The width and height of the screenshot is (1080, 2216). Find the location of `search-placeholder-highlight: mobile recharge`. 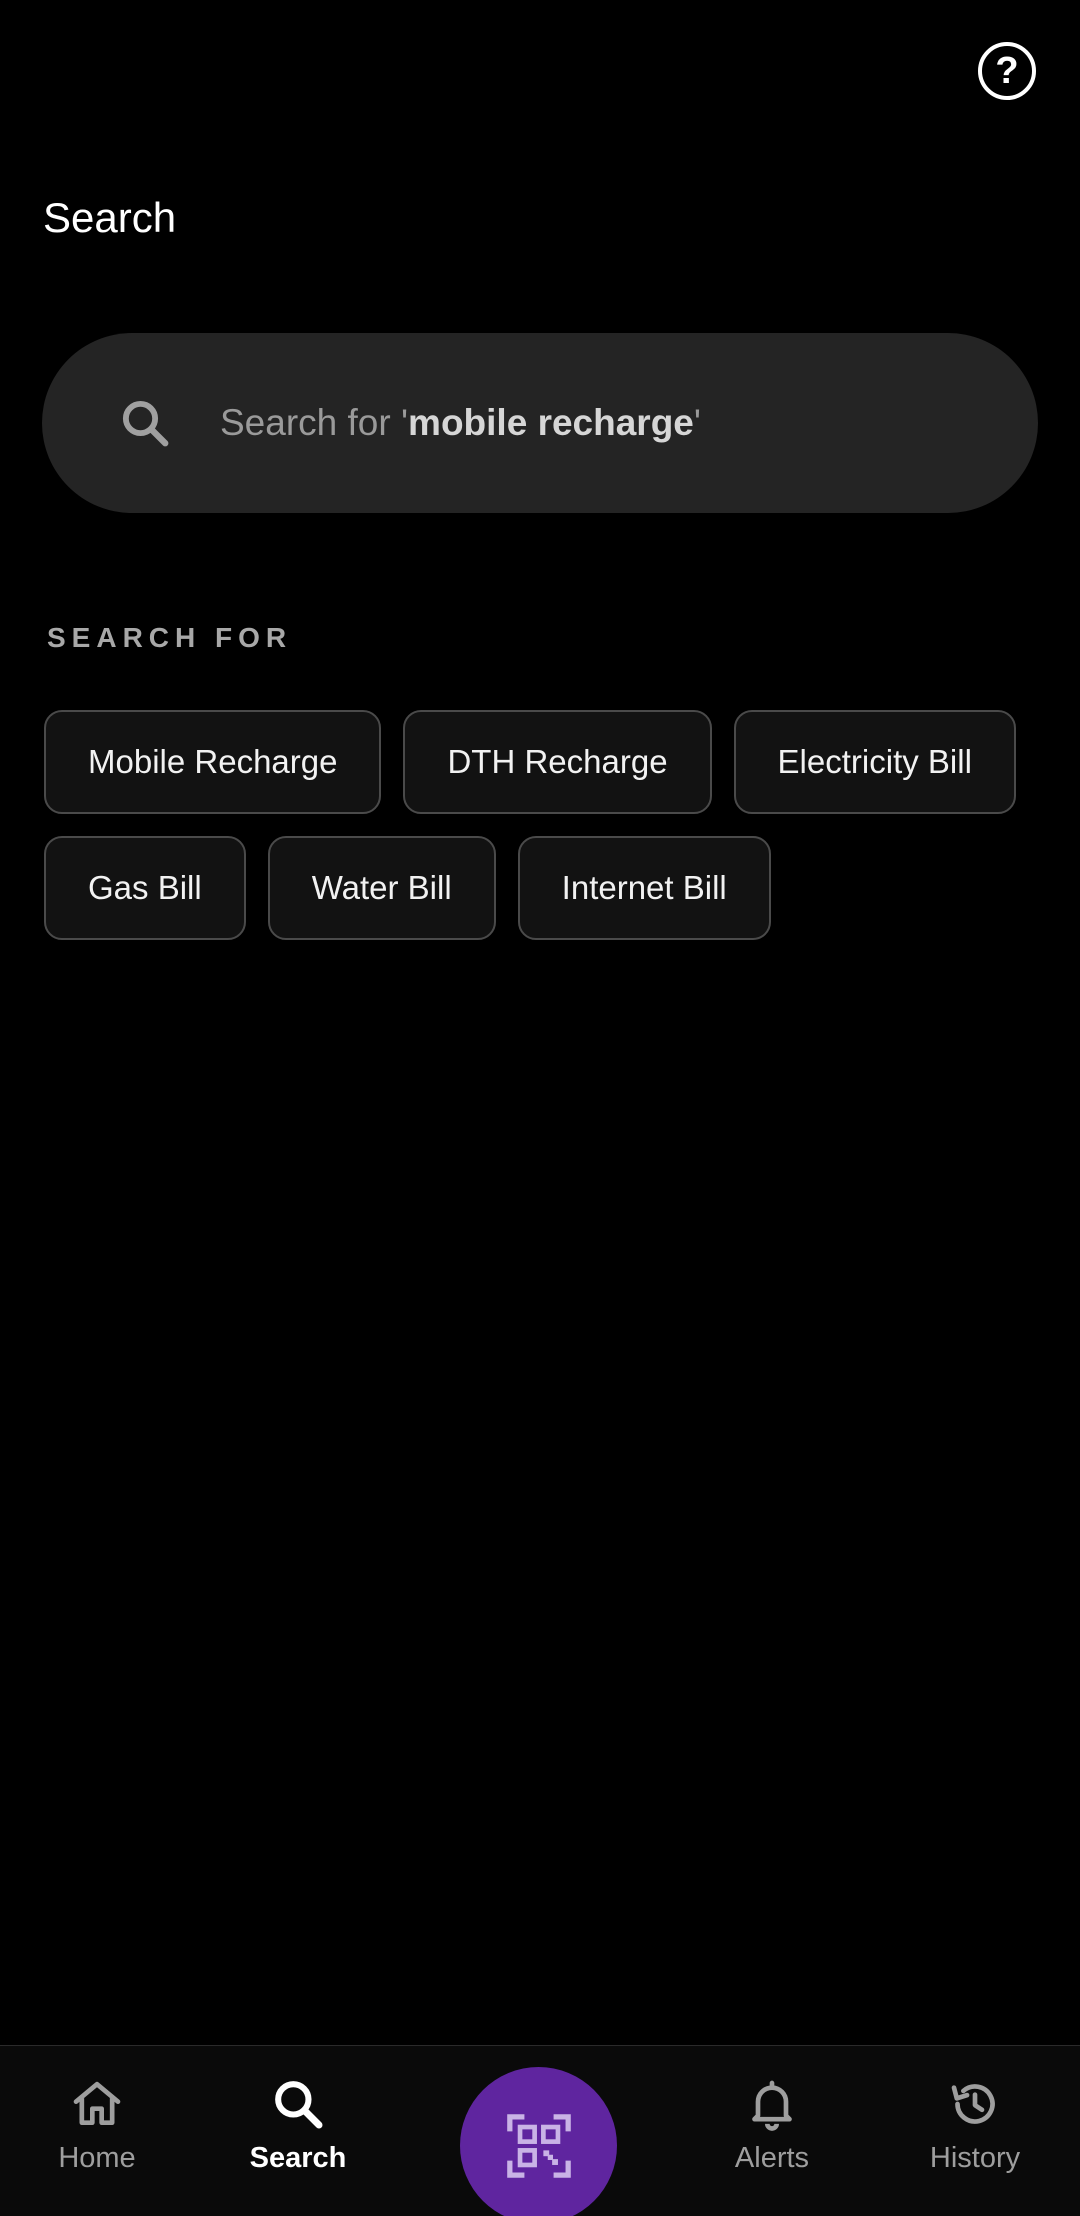

search-placeholder-highlight: mobile recharge is located at coordinates (551, 422).